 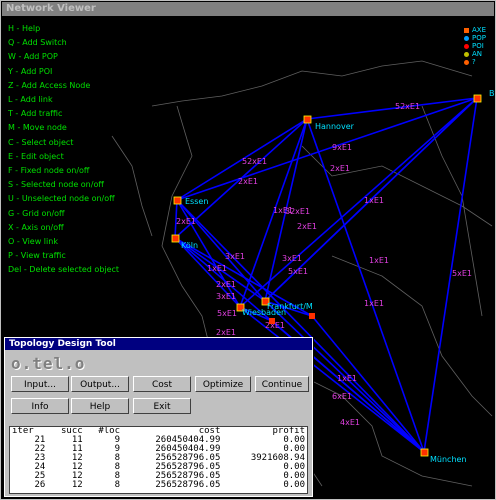 What do you see at coordinates (448, 459) in the screenshot?
I see `city-label: München` at bounding box center [448, 459].